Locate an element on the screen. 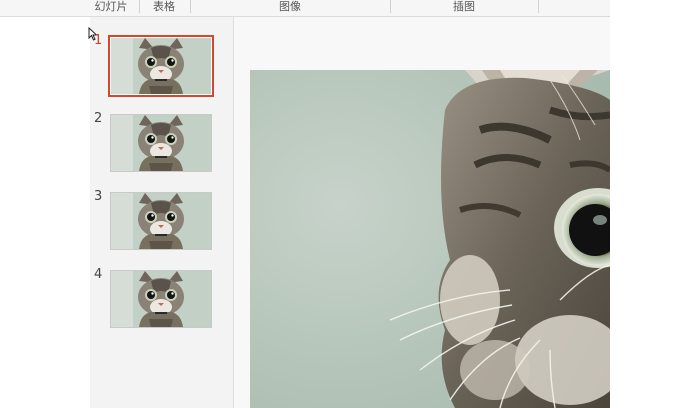 Image resolution: width=700 pixels, height=408 pixels. slide-number: 3 is located at coordinates (98, 196).